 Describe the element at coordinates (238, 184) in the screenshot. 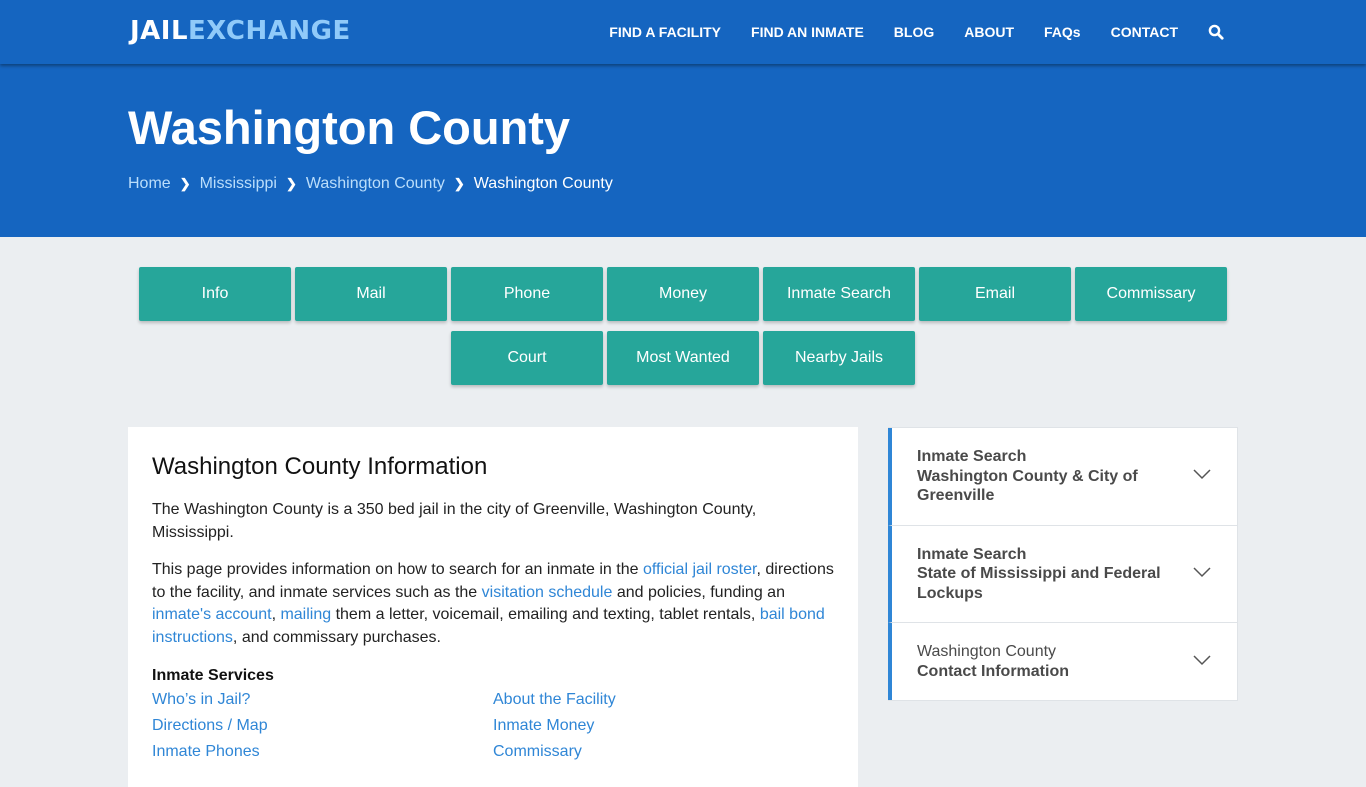

I see `breadcrumb-state: Mississippi` at that location.